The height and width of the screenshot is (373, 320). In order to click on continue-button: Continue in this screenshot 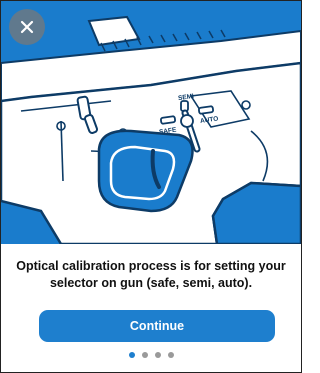, I will do `click(157, 326)`.